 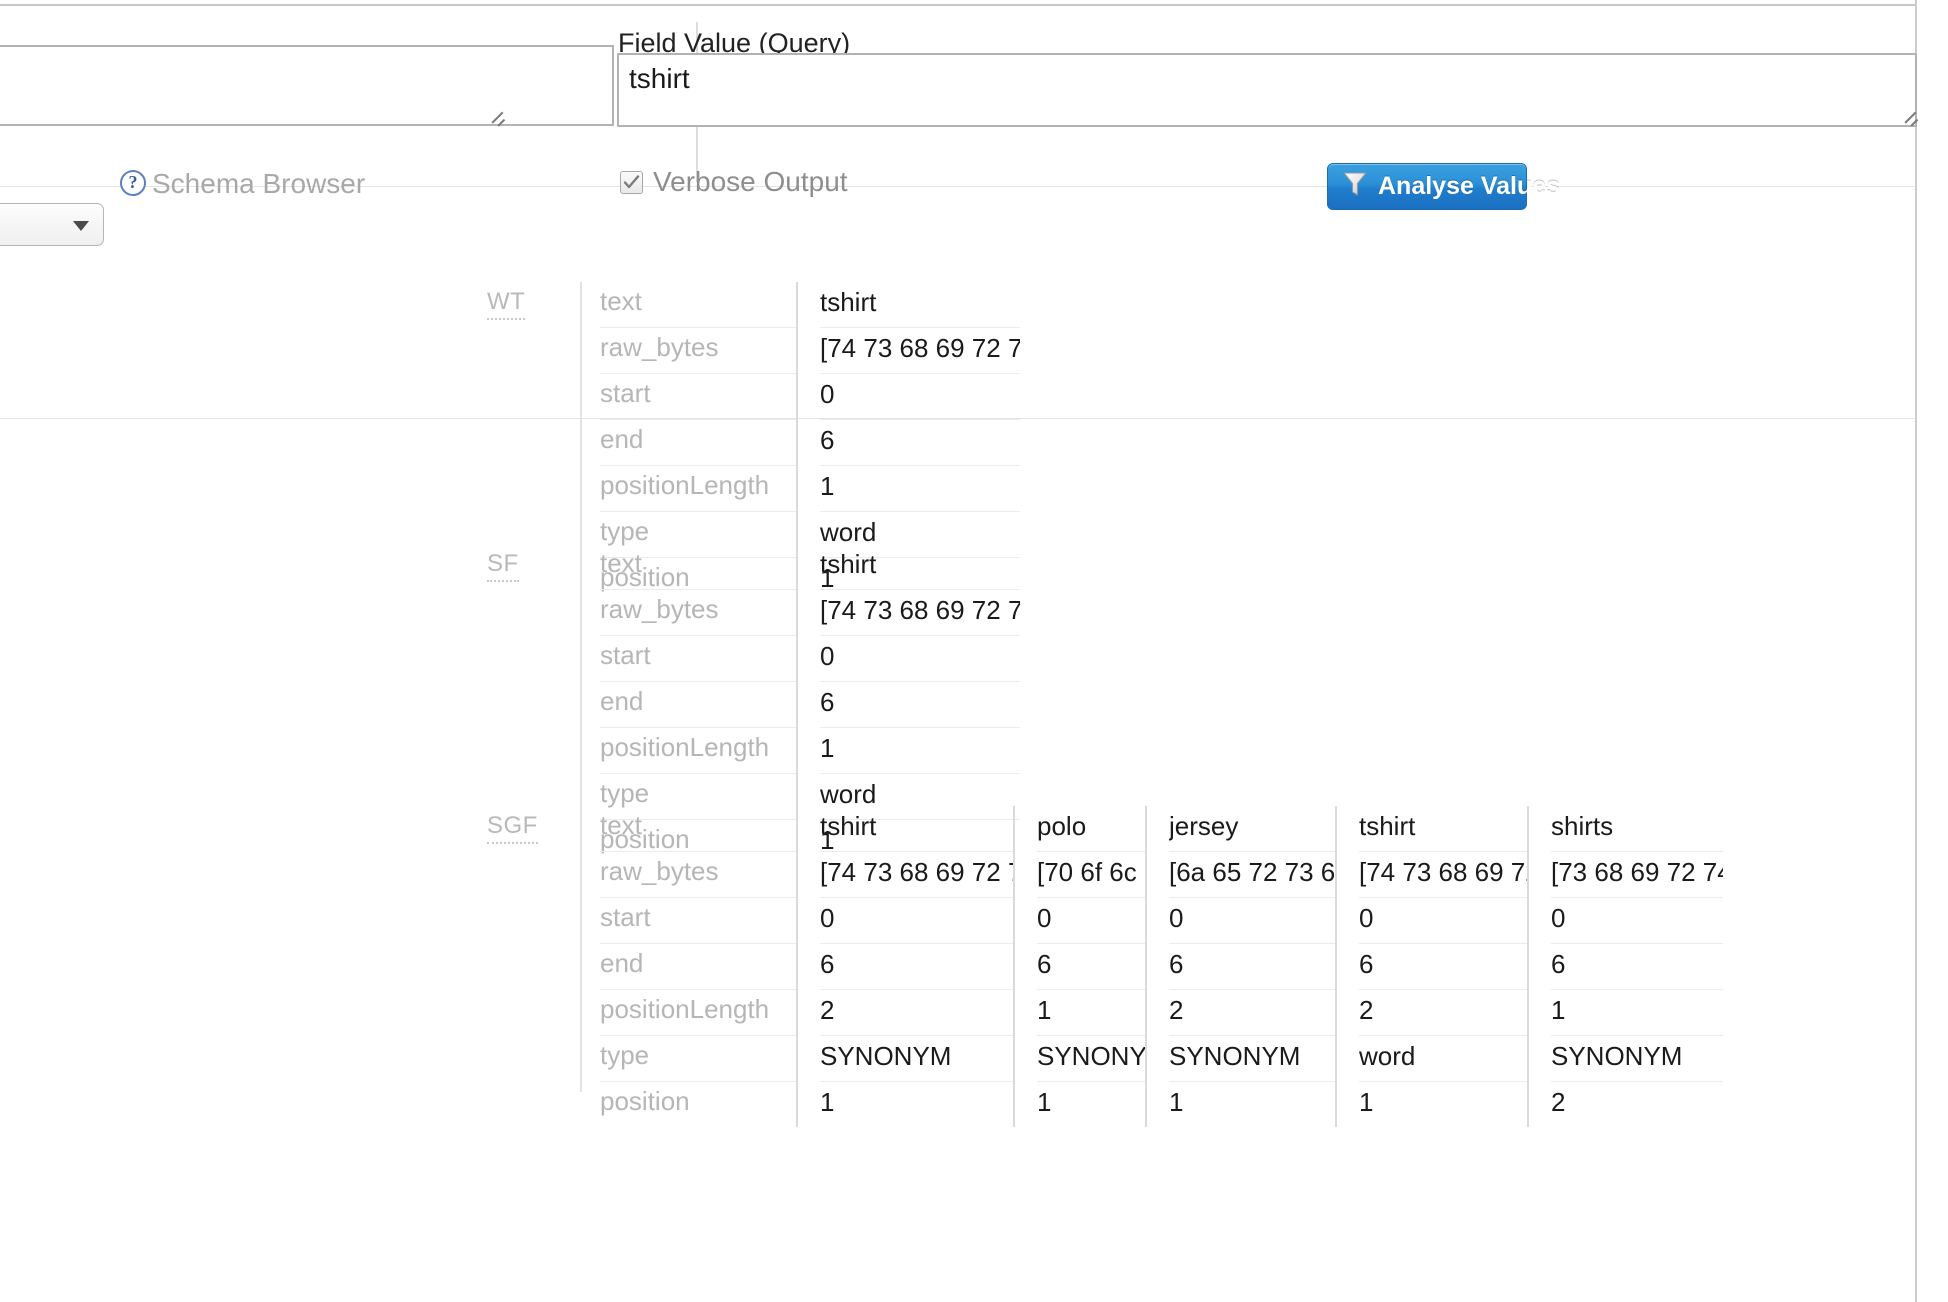 I want to click on token-text: jersey, so click(x=1252, y=829).